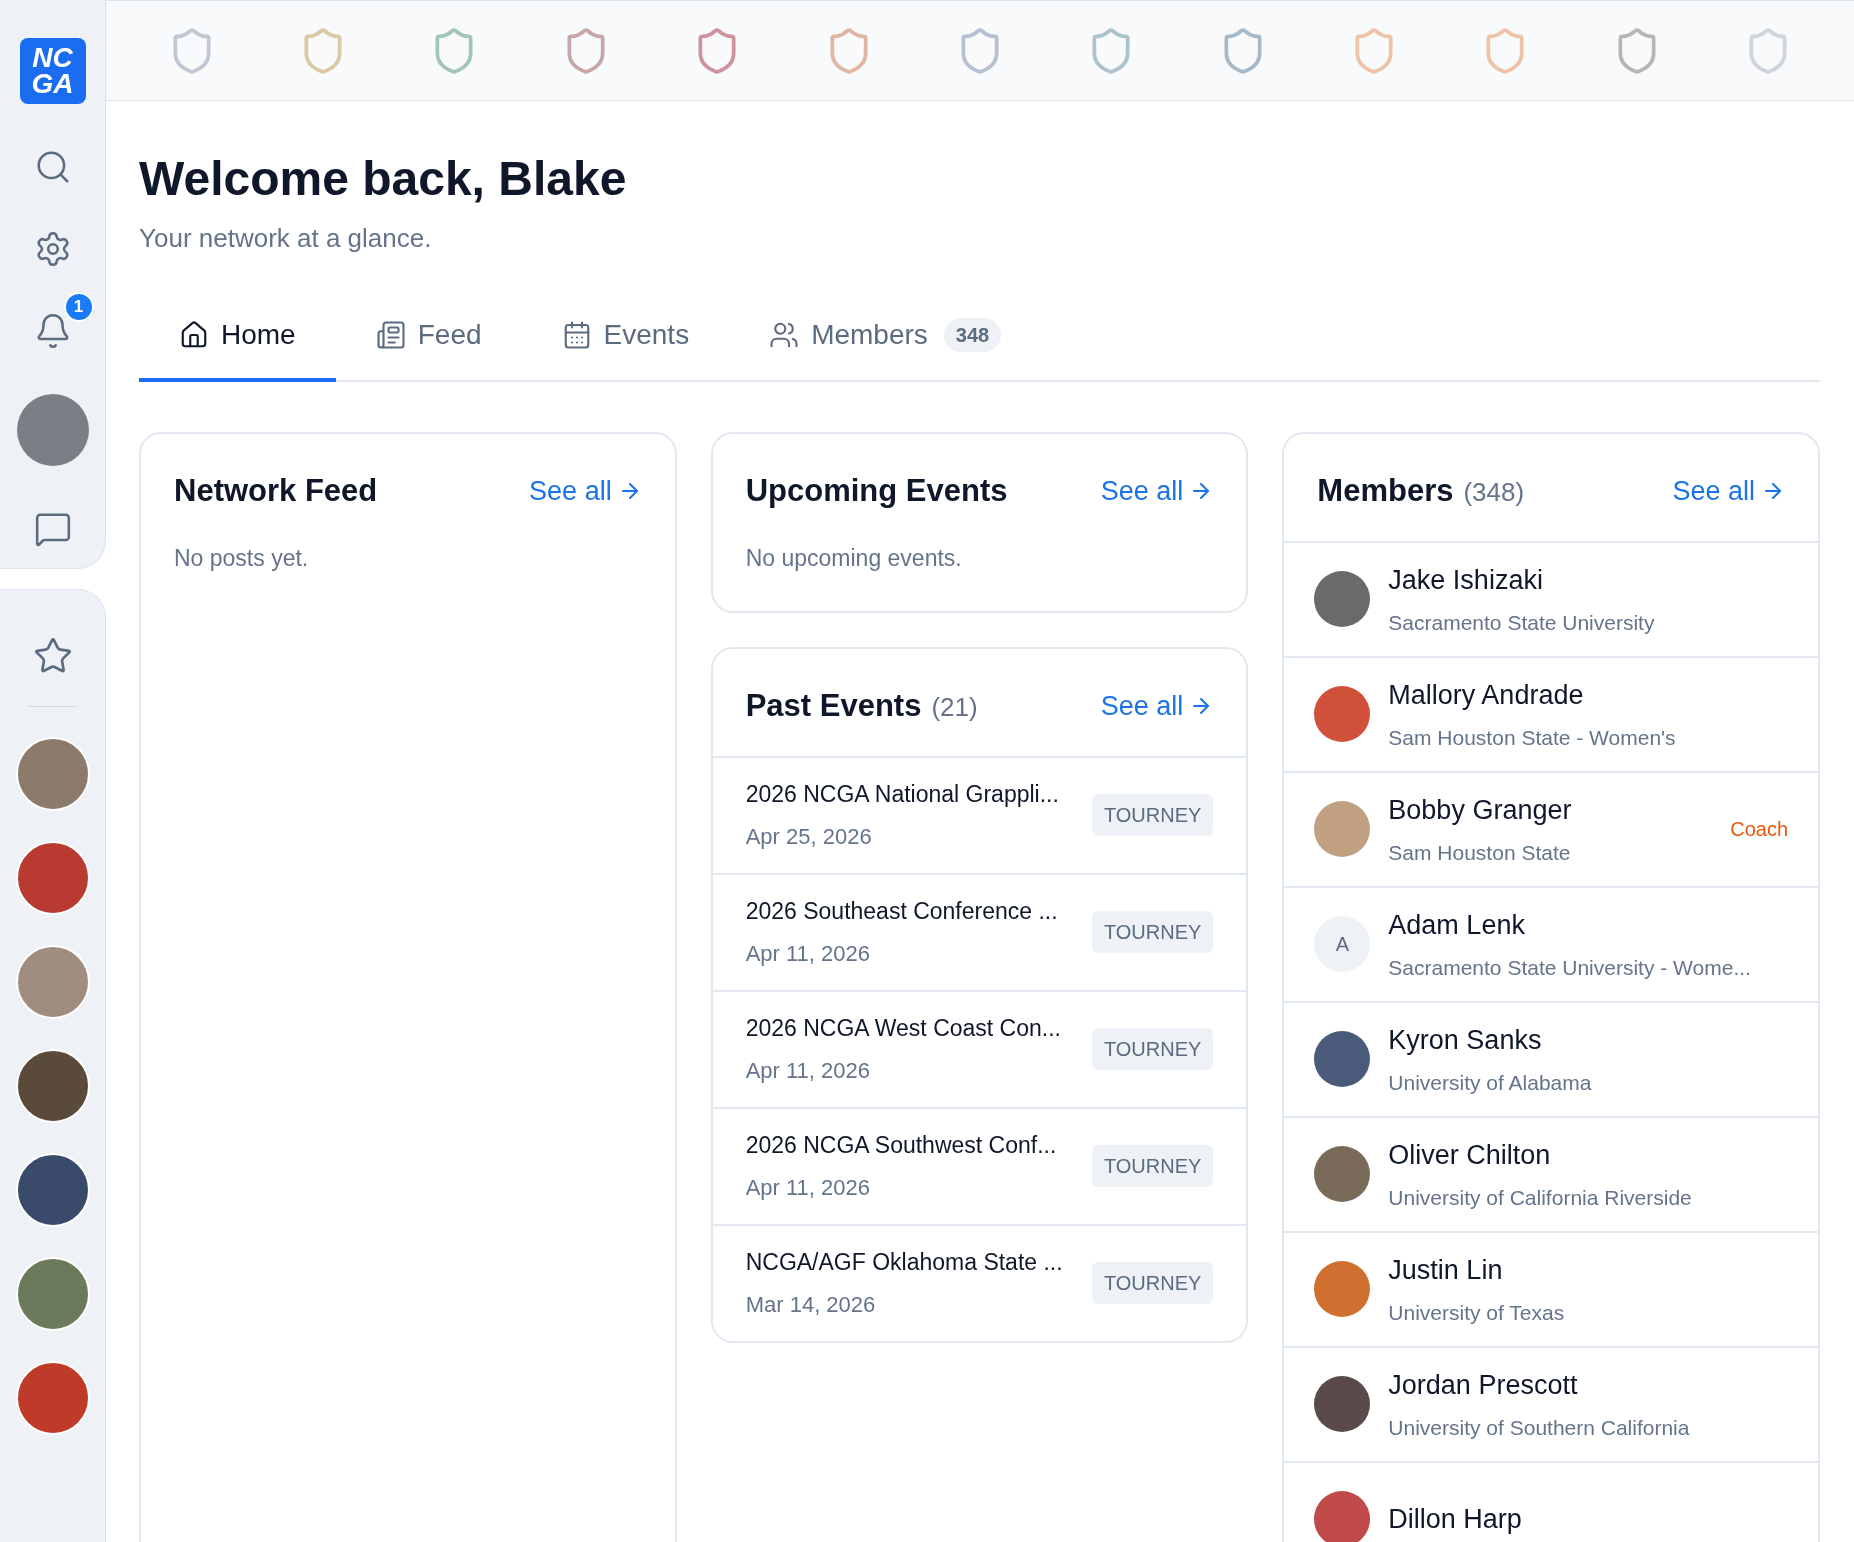 The width and height of the screenshot is (1854, 1542). Describe the element at coordinates (237, 345) in the screenshot. I see `tab: Home` at that location.